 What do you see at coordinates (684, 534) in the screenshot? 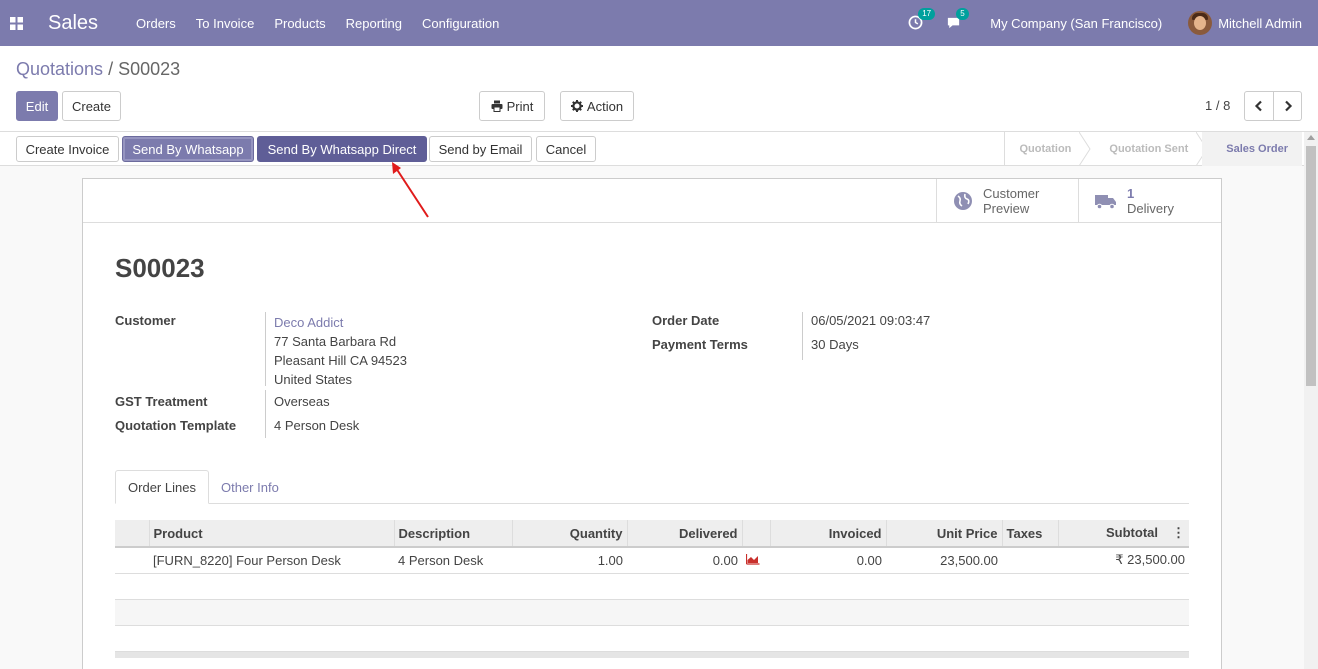
I see `delivered-column-header: Delivered` at bounding box center [684, 534].